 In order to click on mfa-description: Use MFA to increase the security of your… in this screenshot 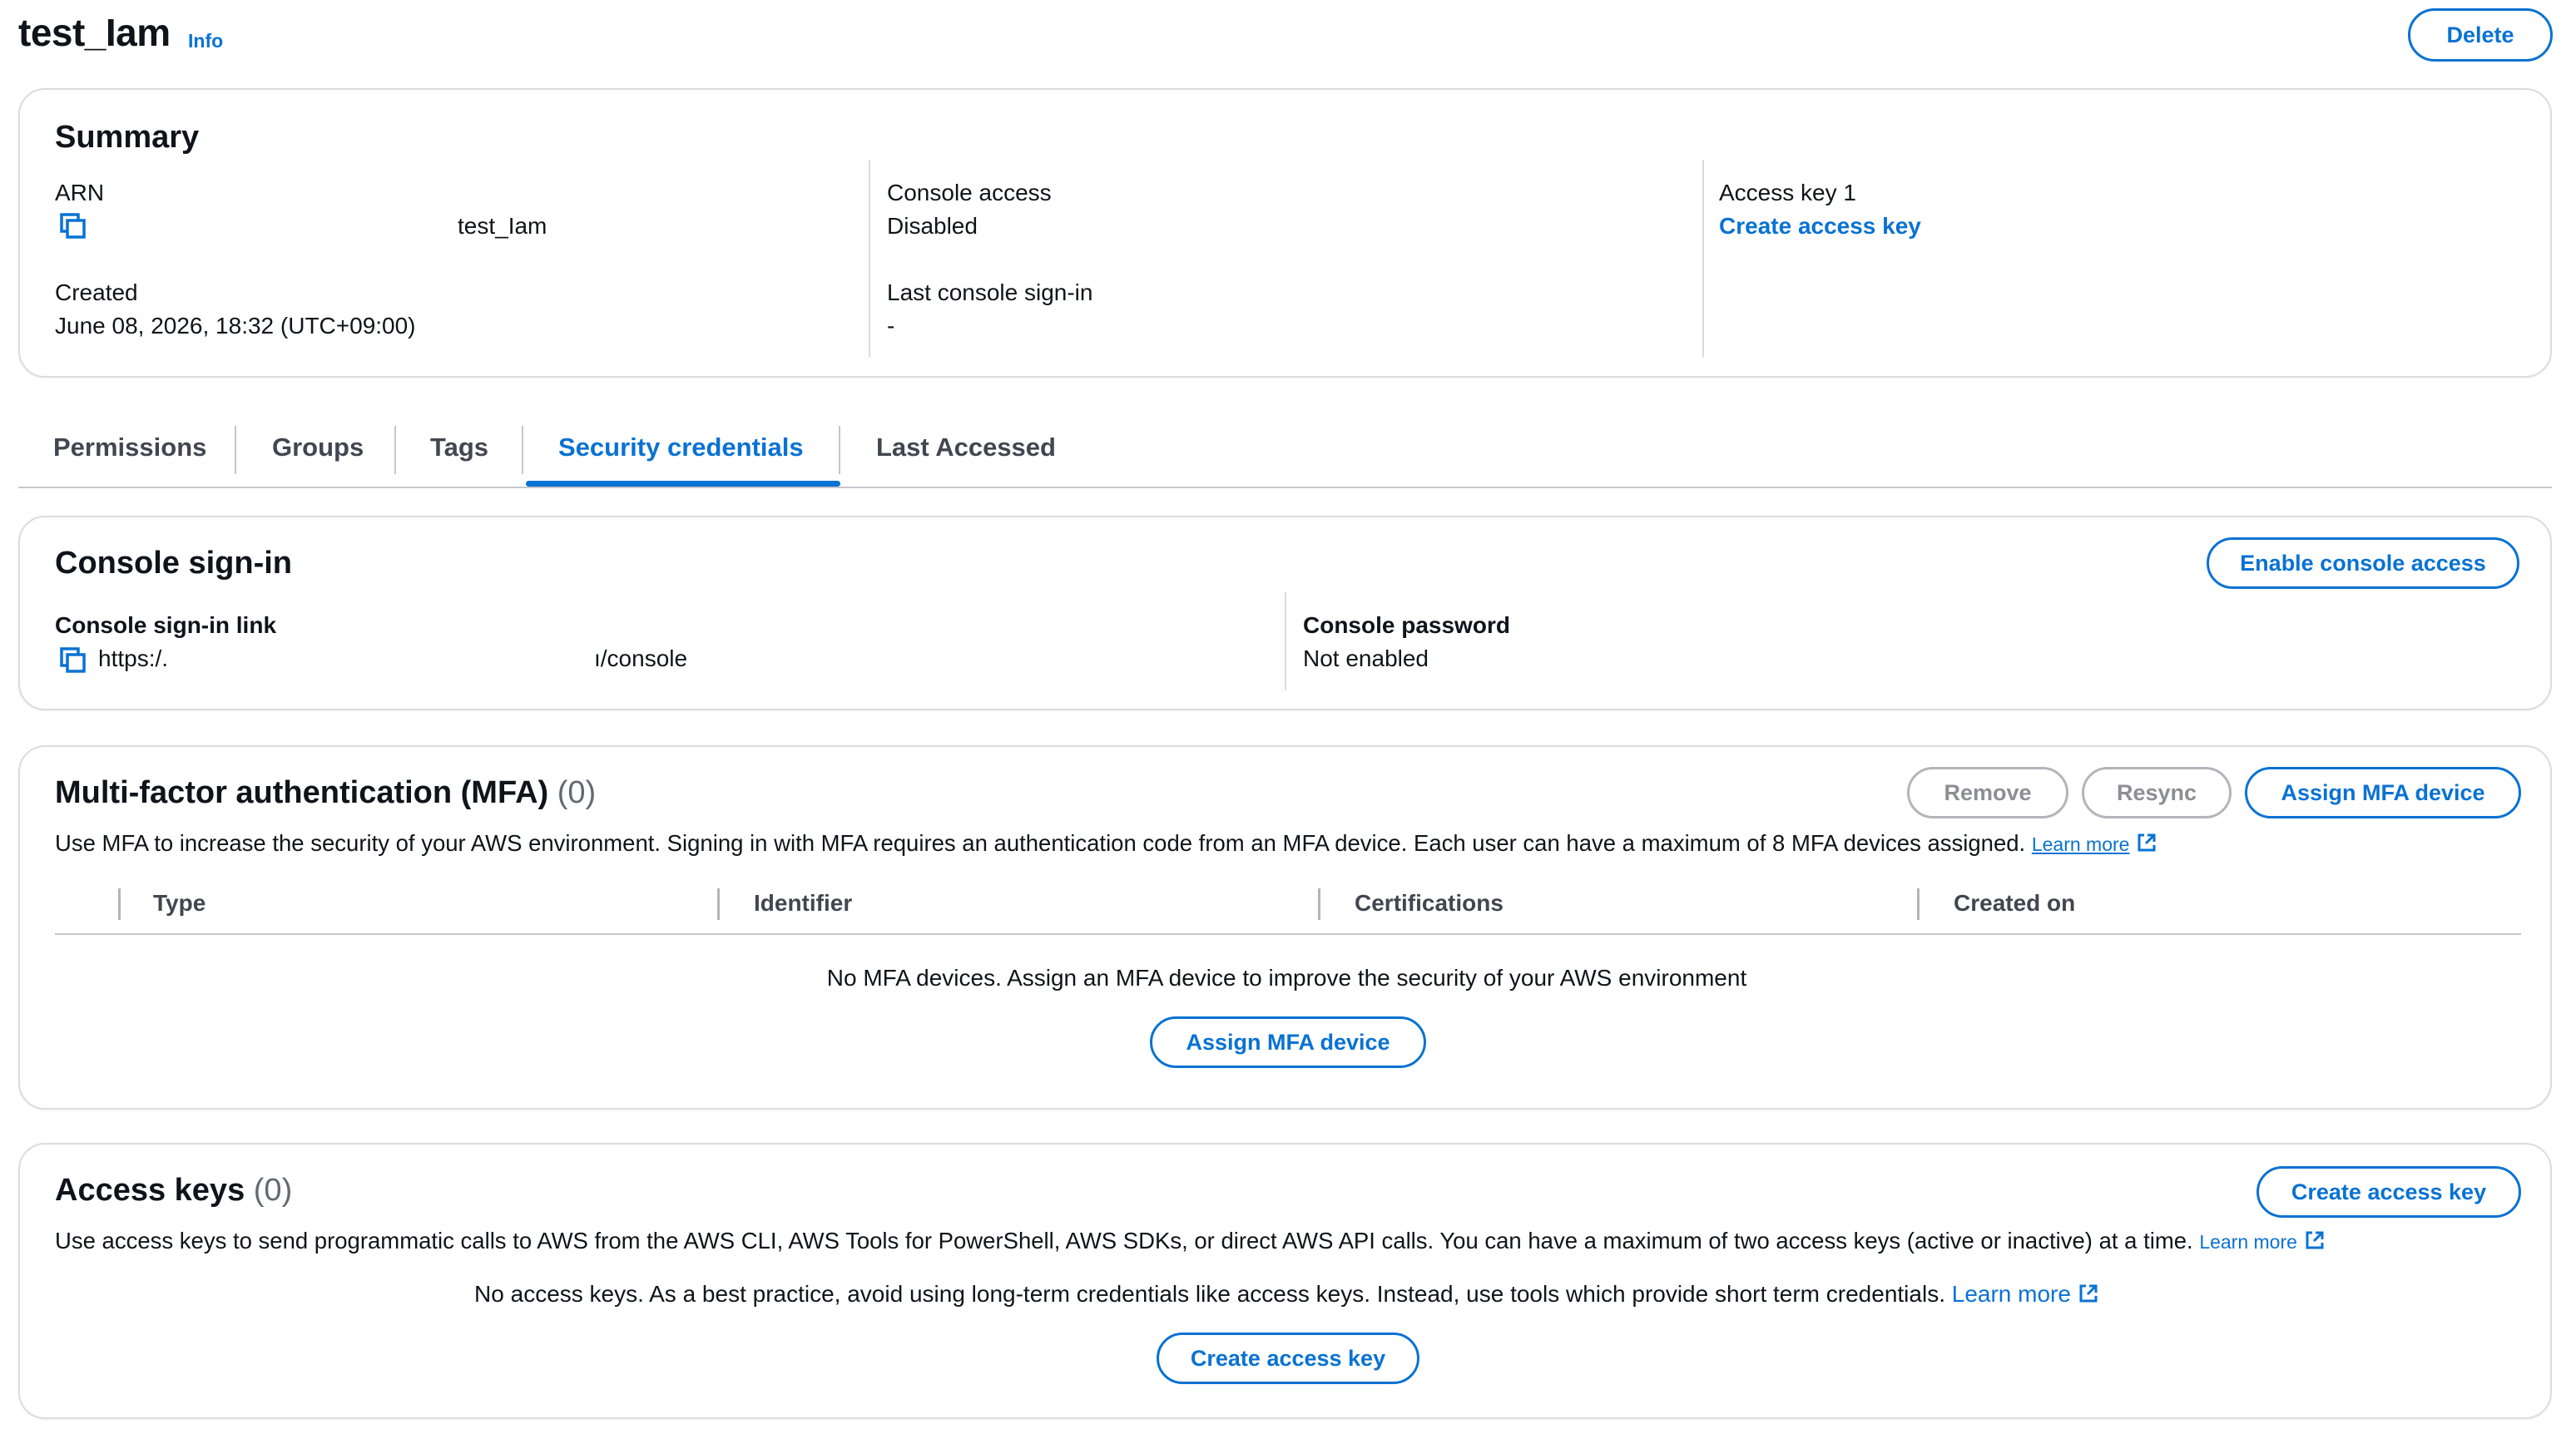, I will do `click(1106, 843)`.